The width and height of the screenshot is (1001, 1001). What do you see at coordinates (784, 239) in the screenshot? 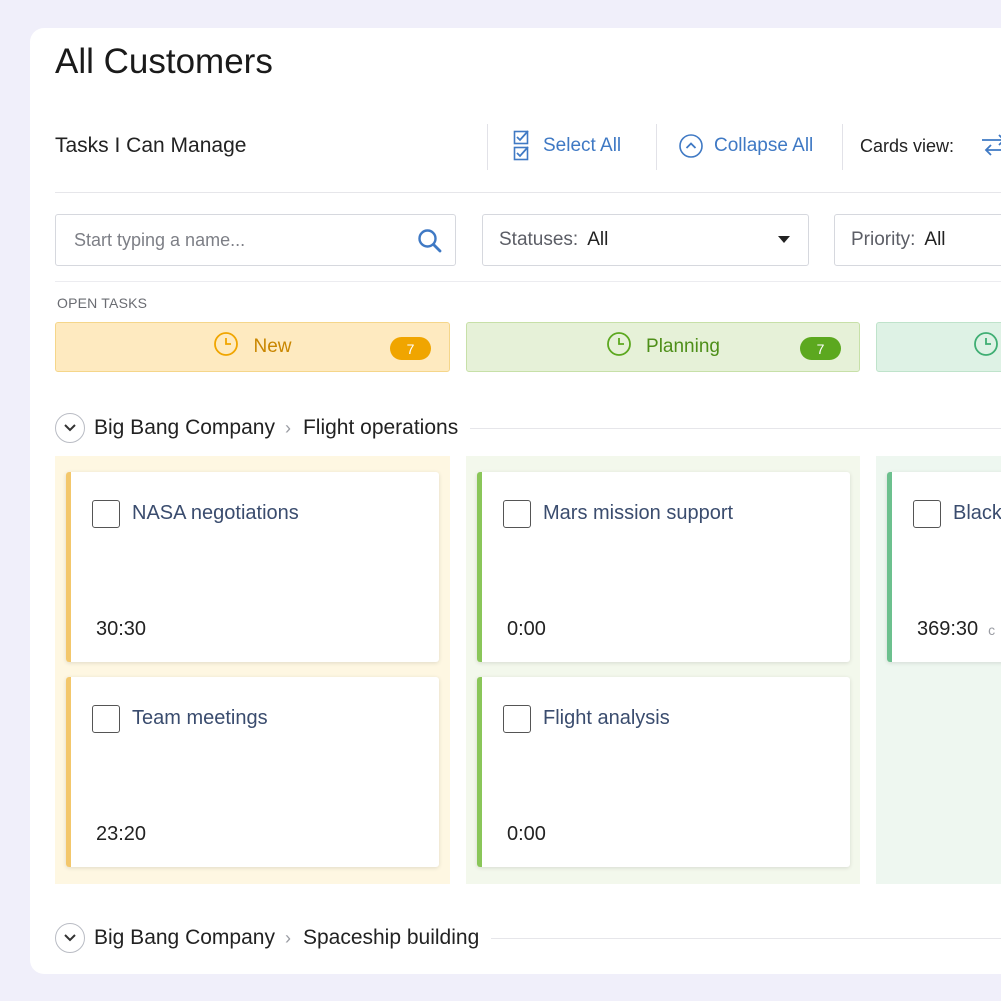
I see `caret-down-icon` at bounding box center [784, 239].